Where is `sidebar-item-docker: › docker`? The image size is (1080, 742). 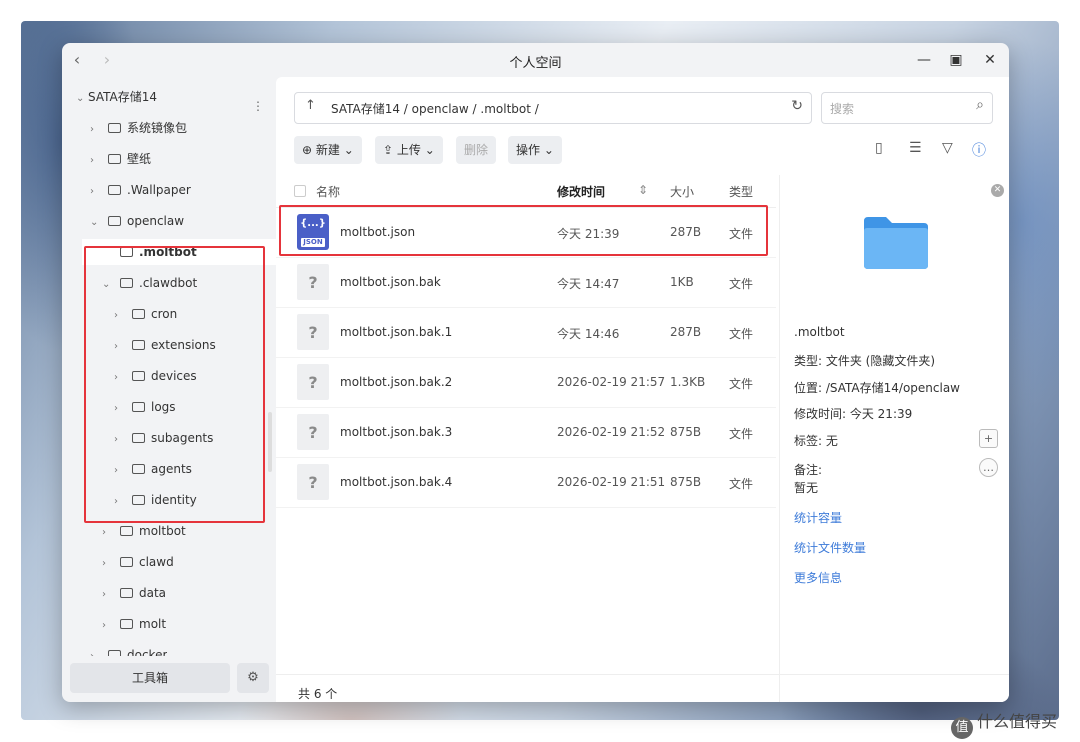 sidebar-item-docker: › docker is located at coordinates (128, 649).